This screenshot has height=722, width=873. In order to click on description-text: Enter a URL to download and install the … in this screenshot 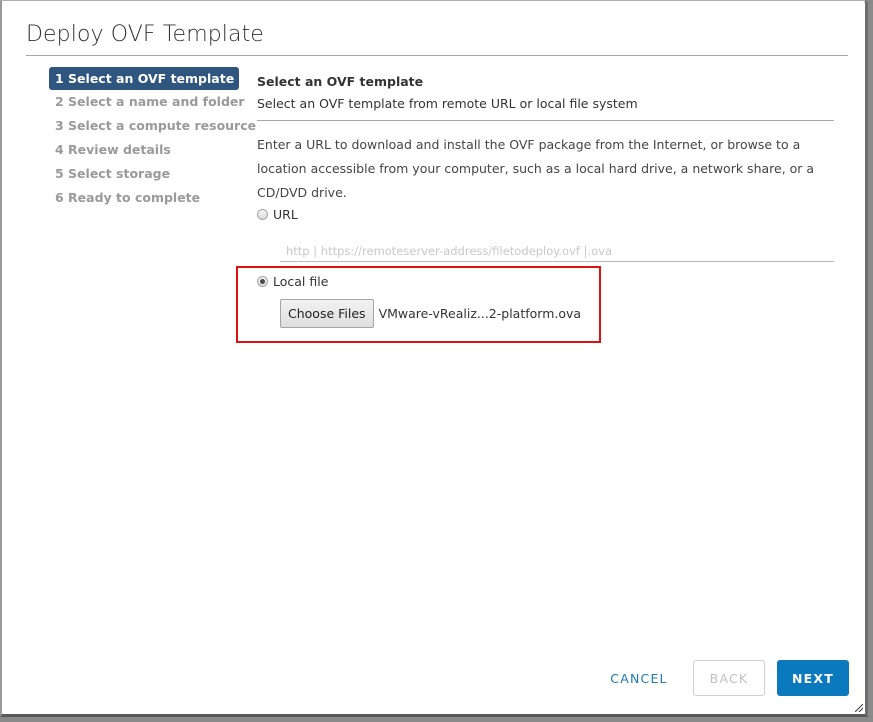, I will do `click(536, 168)`.